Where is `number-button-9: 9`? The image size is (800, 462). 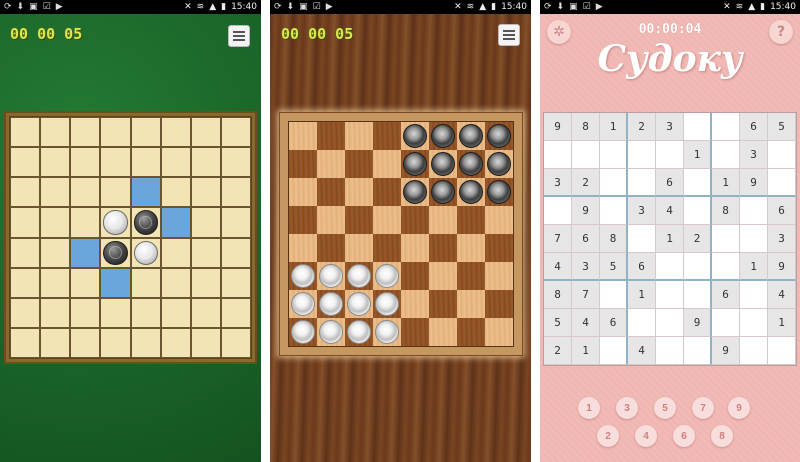
number-button-9: 9 is located at coordinates (739, 408).